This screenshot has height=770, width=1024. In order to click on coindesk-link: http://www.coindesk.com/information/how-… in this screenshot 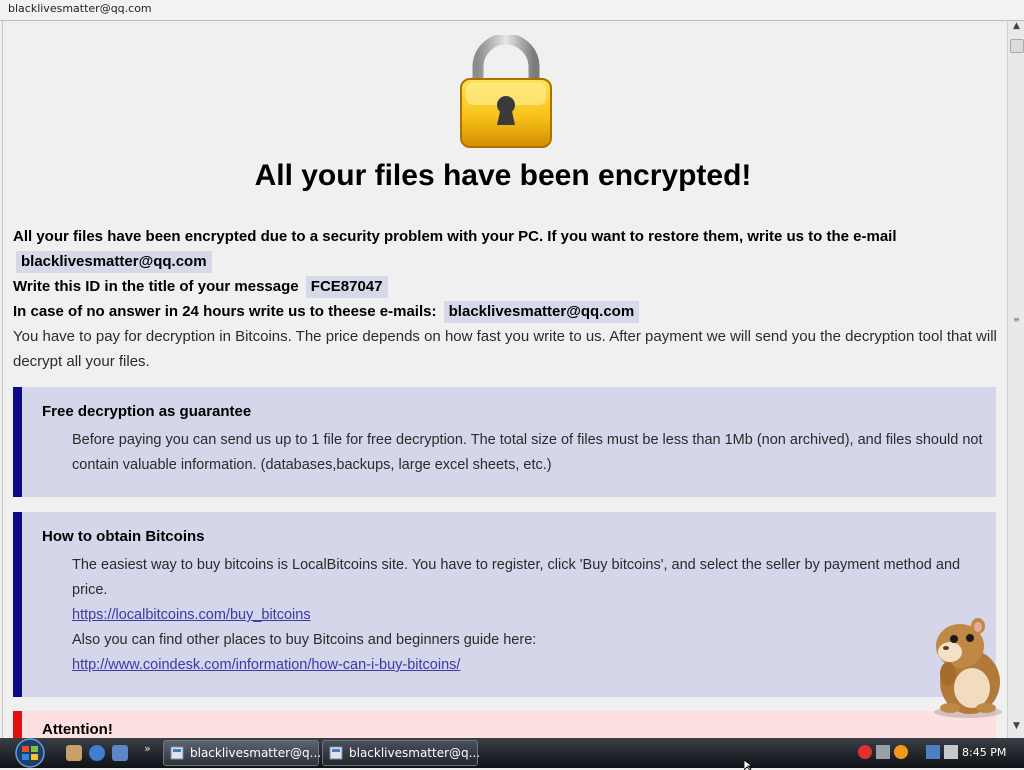, I will do `click(266, 665)`.